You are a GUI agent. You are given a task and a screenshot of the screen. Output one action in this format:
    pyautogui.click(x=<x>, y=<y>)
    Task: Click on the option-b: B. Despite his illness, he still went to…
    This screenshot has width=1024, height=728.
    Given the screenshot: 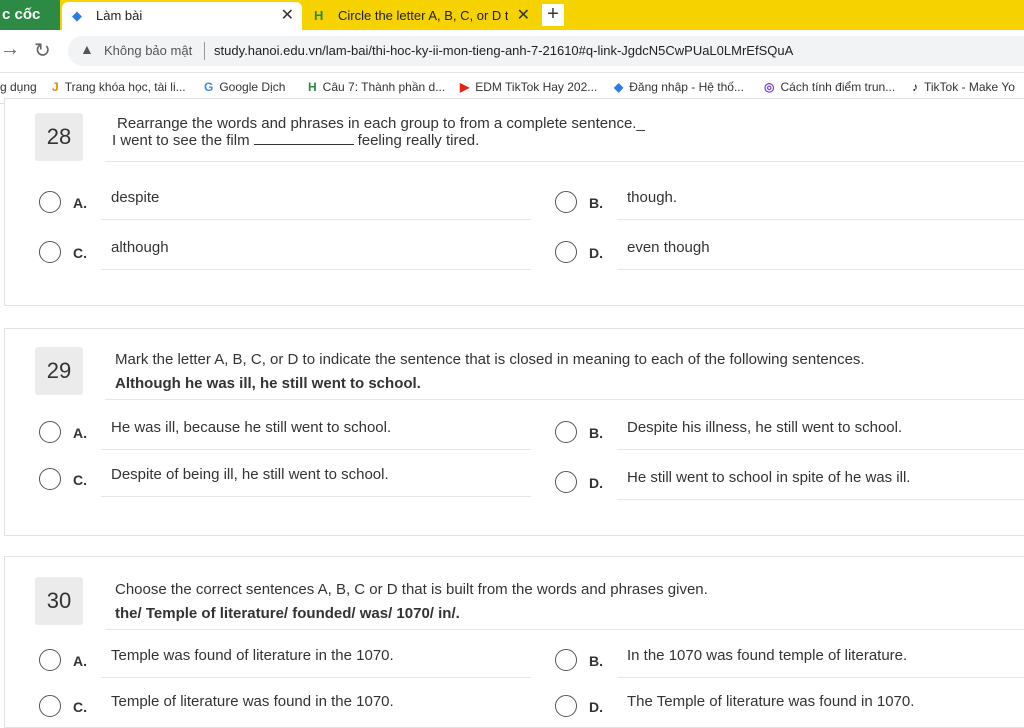 What is the action you would take?
    pyautogui.click(x=789, y=434)
    